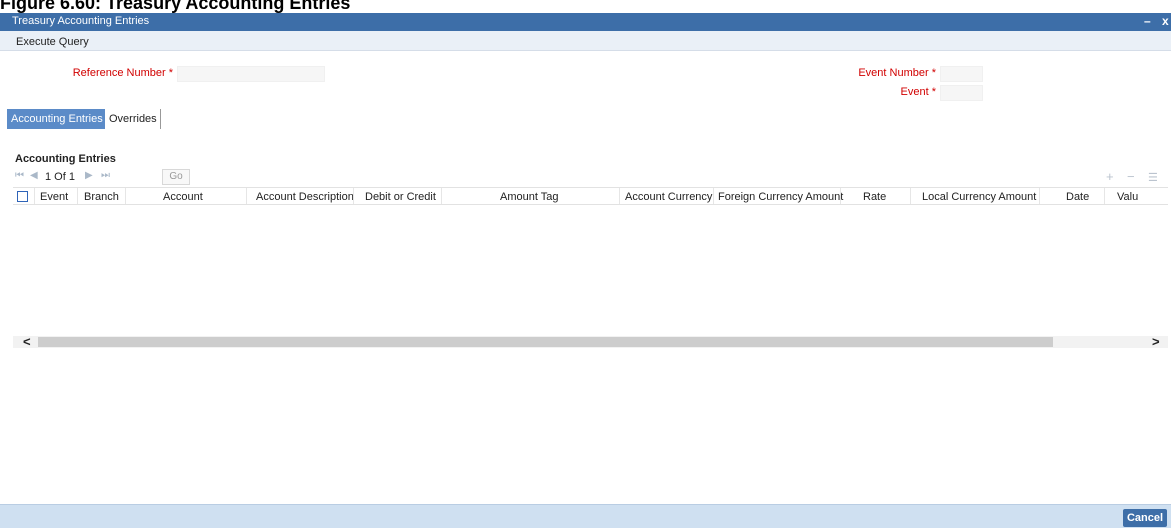  What do you see at coordinates (961, 74) in the screenshot?
I see `event-number-field` at bounding box center [961, 74].